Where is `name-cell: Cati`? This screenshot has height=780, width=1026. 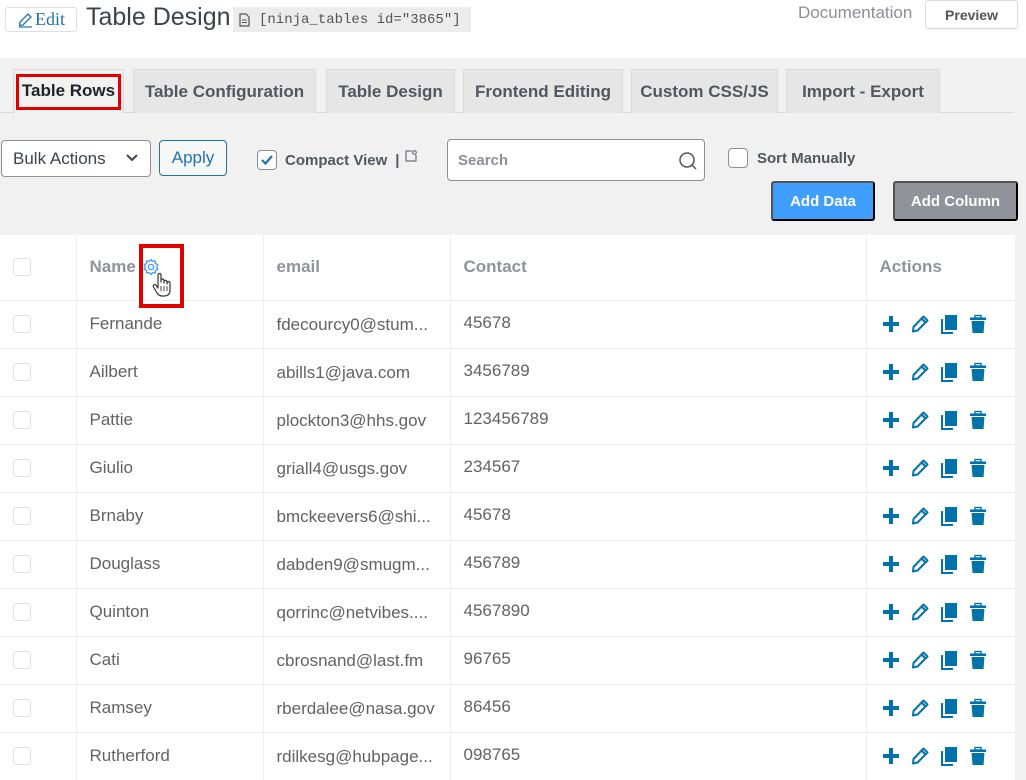
name-cell: Cati is located at coordinates (170, 660).